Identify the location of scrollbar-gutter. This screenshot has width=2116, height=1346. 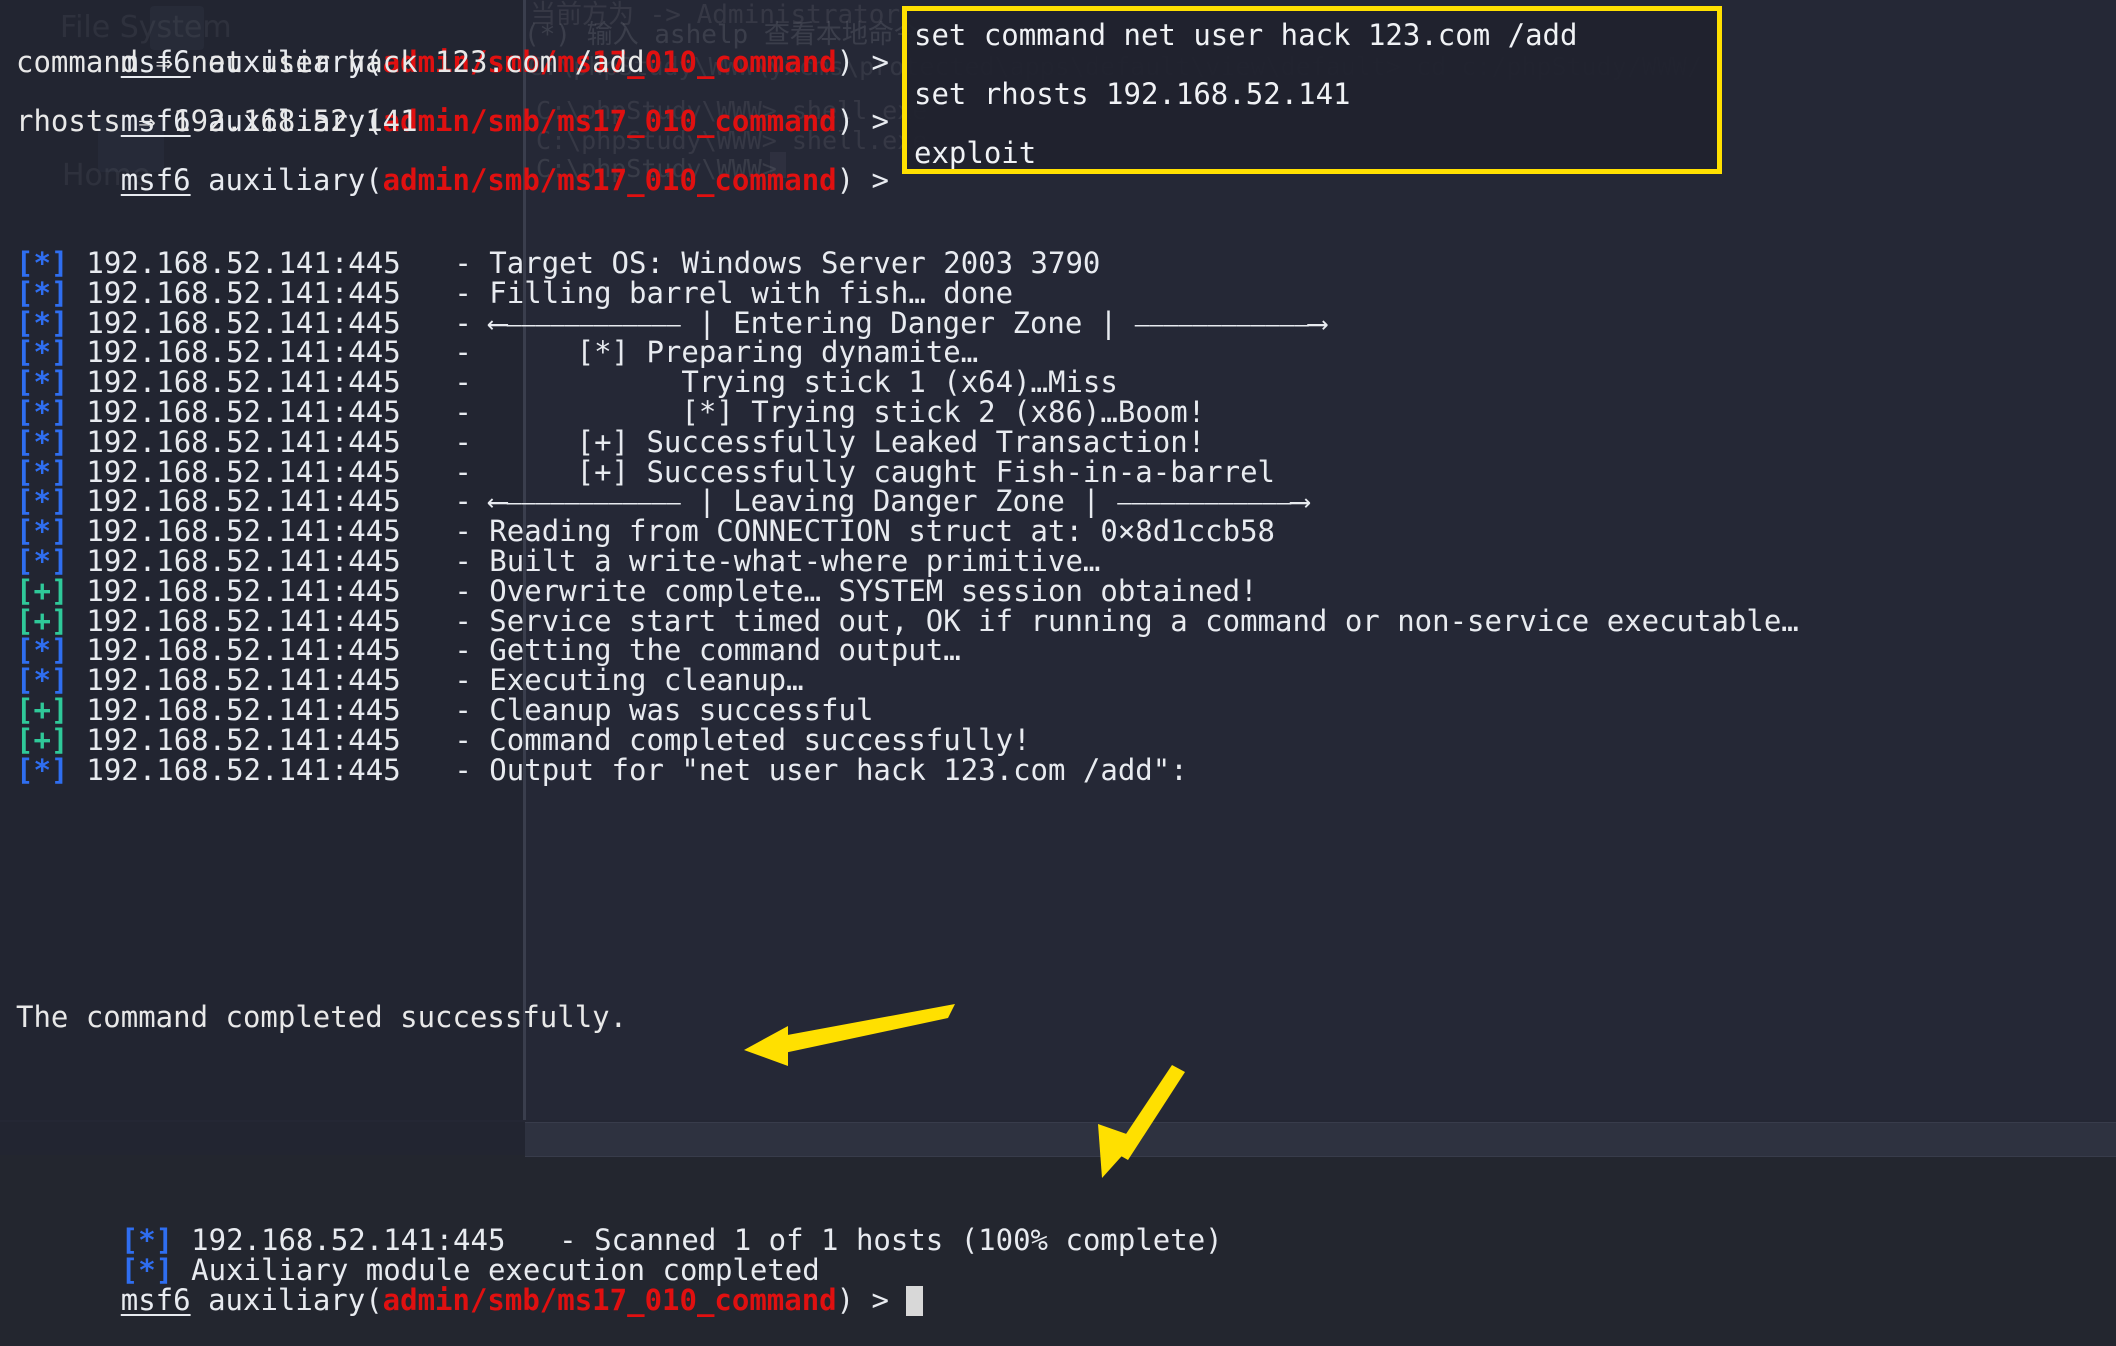
(262, 1138).